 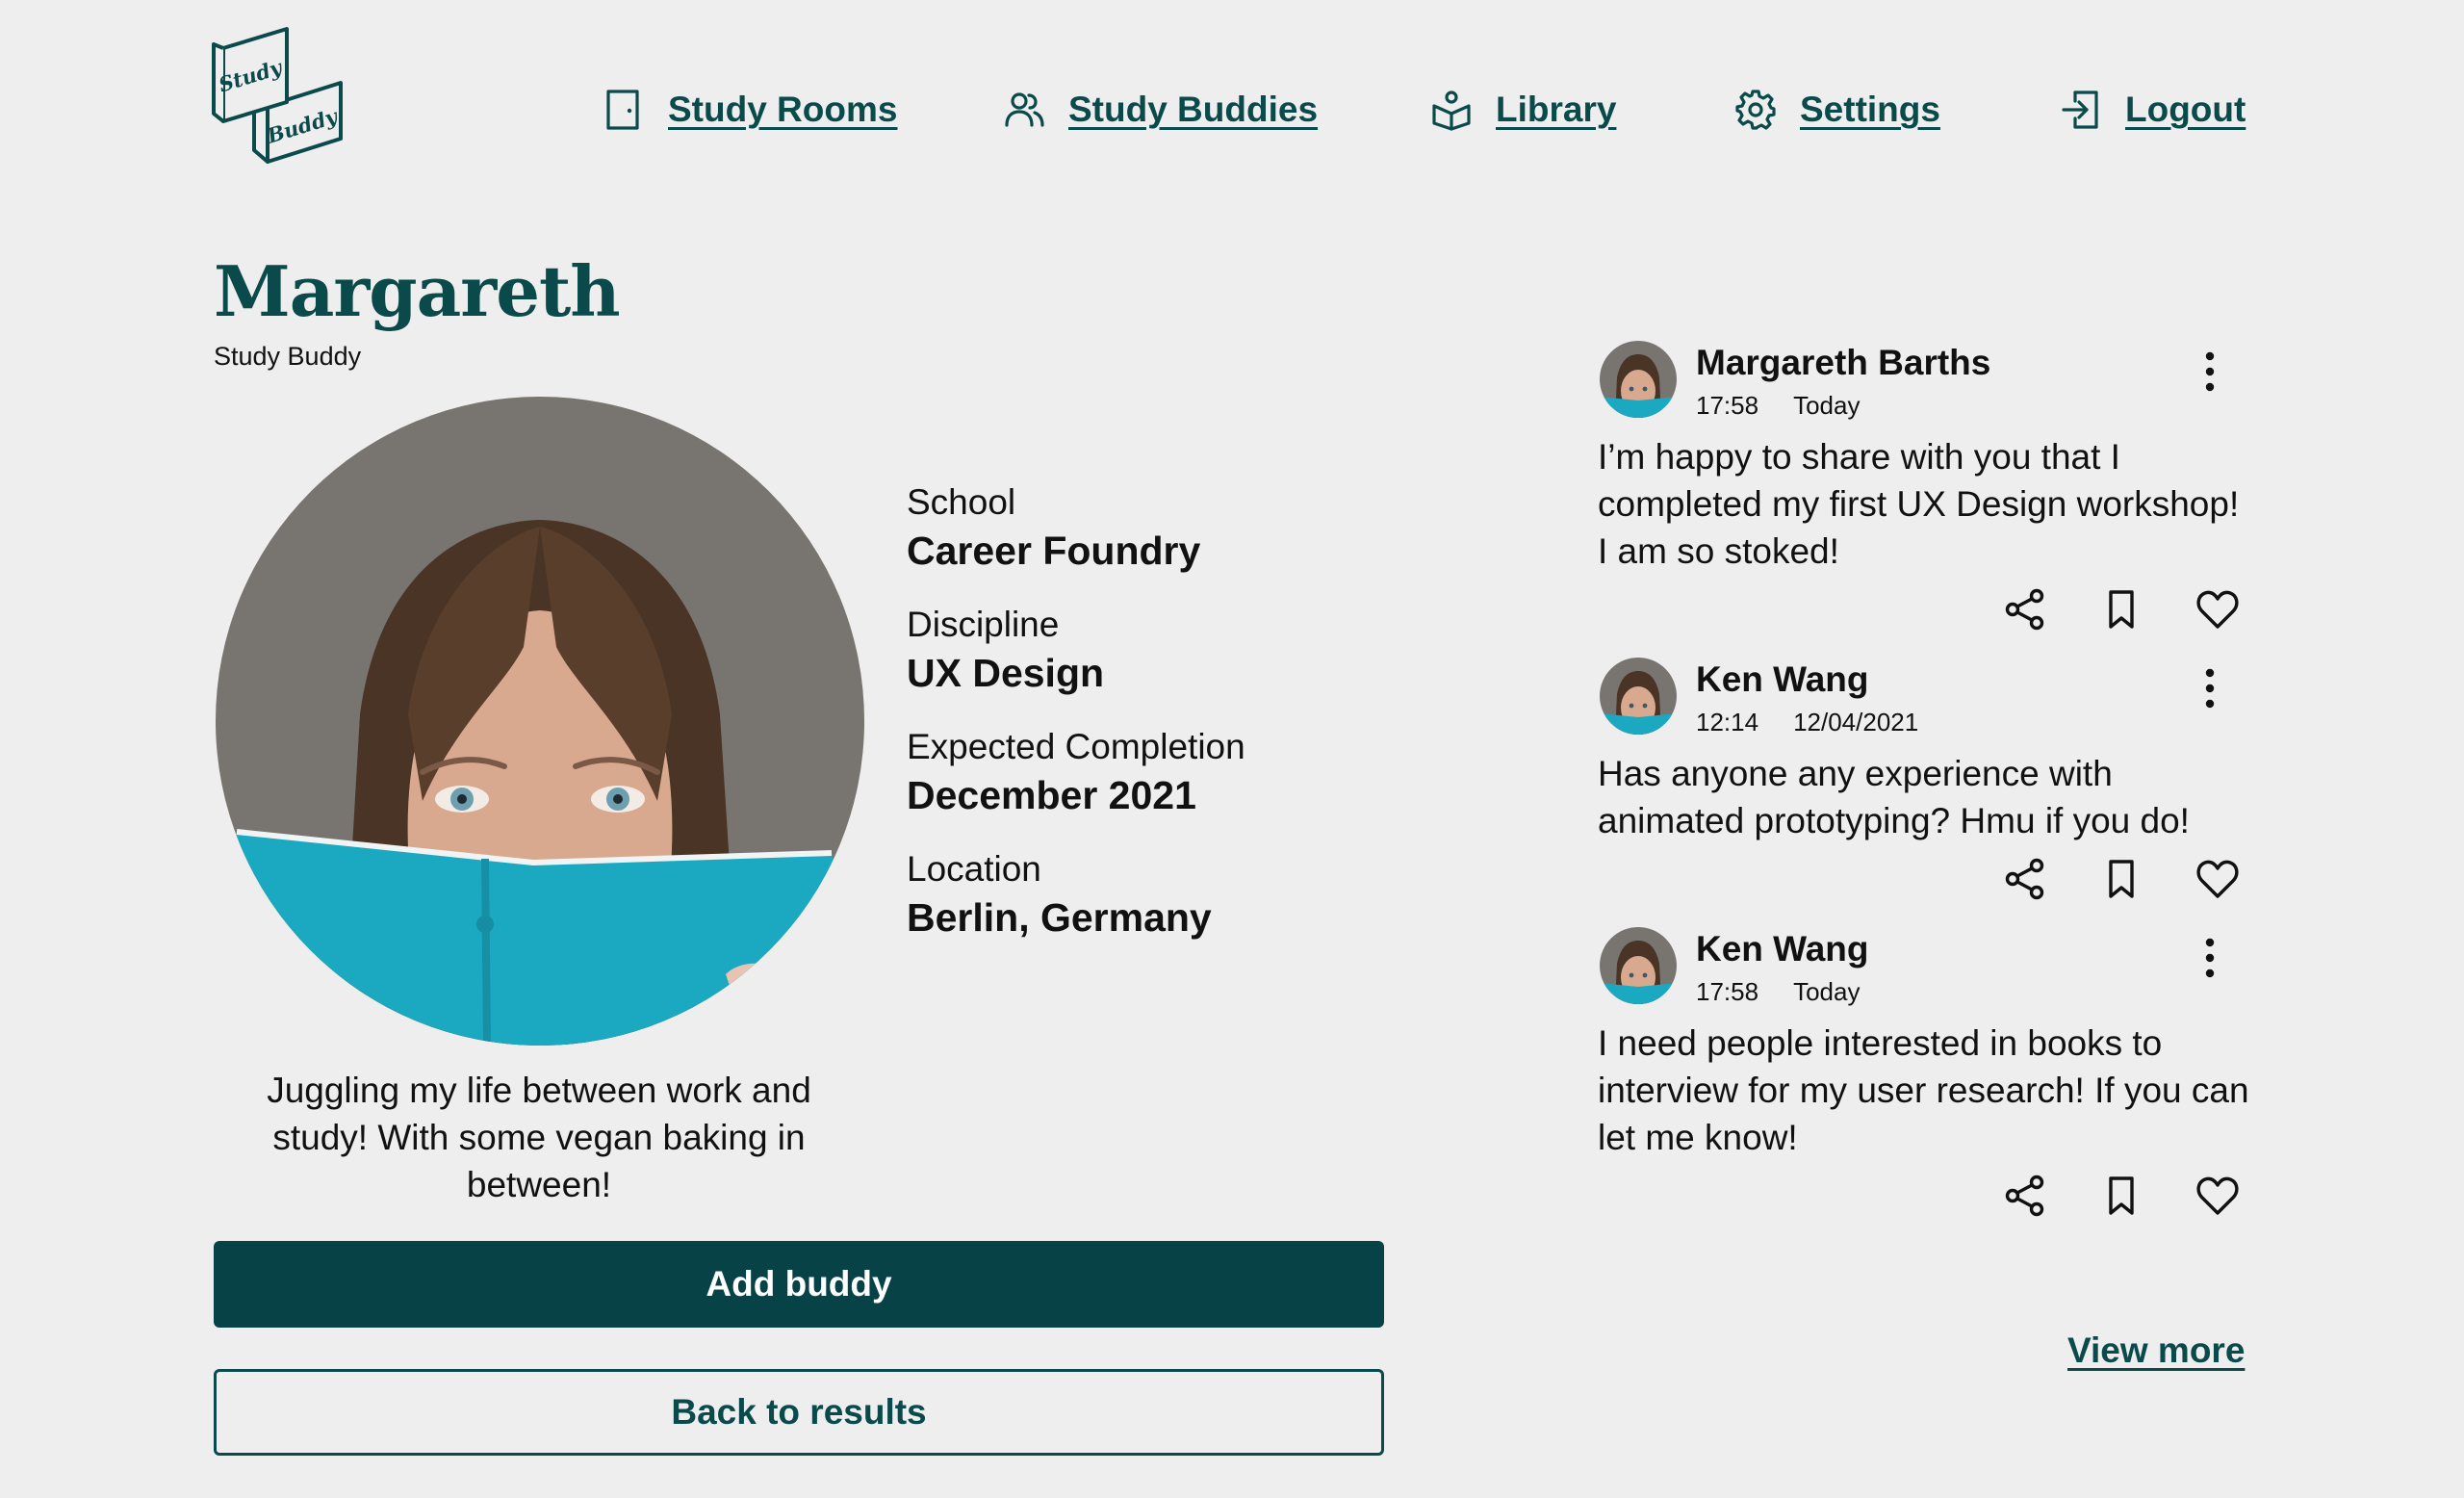 What do you see at coordinates (1195, 663) in the screenshot?
I see `detail-discipline: Discipline UX Design` at bounding box center [1195, 663].